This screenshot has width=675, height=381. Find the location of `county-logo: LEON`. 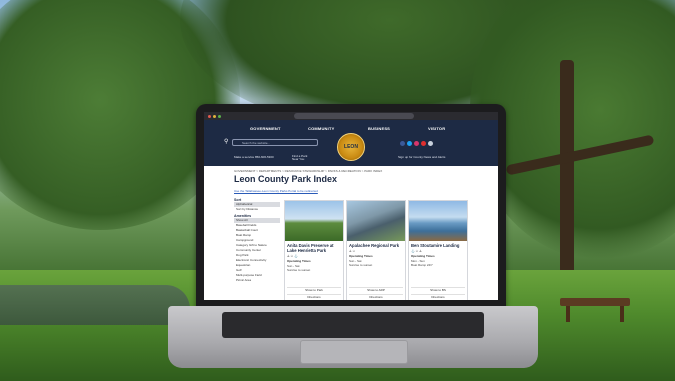

county-logo: LEON is located at coordinates (351, 147).